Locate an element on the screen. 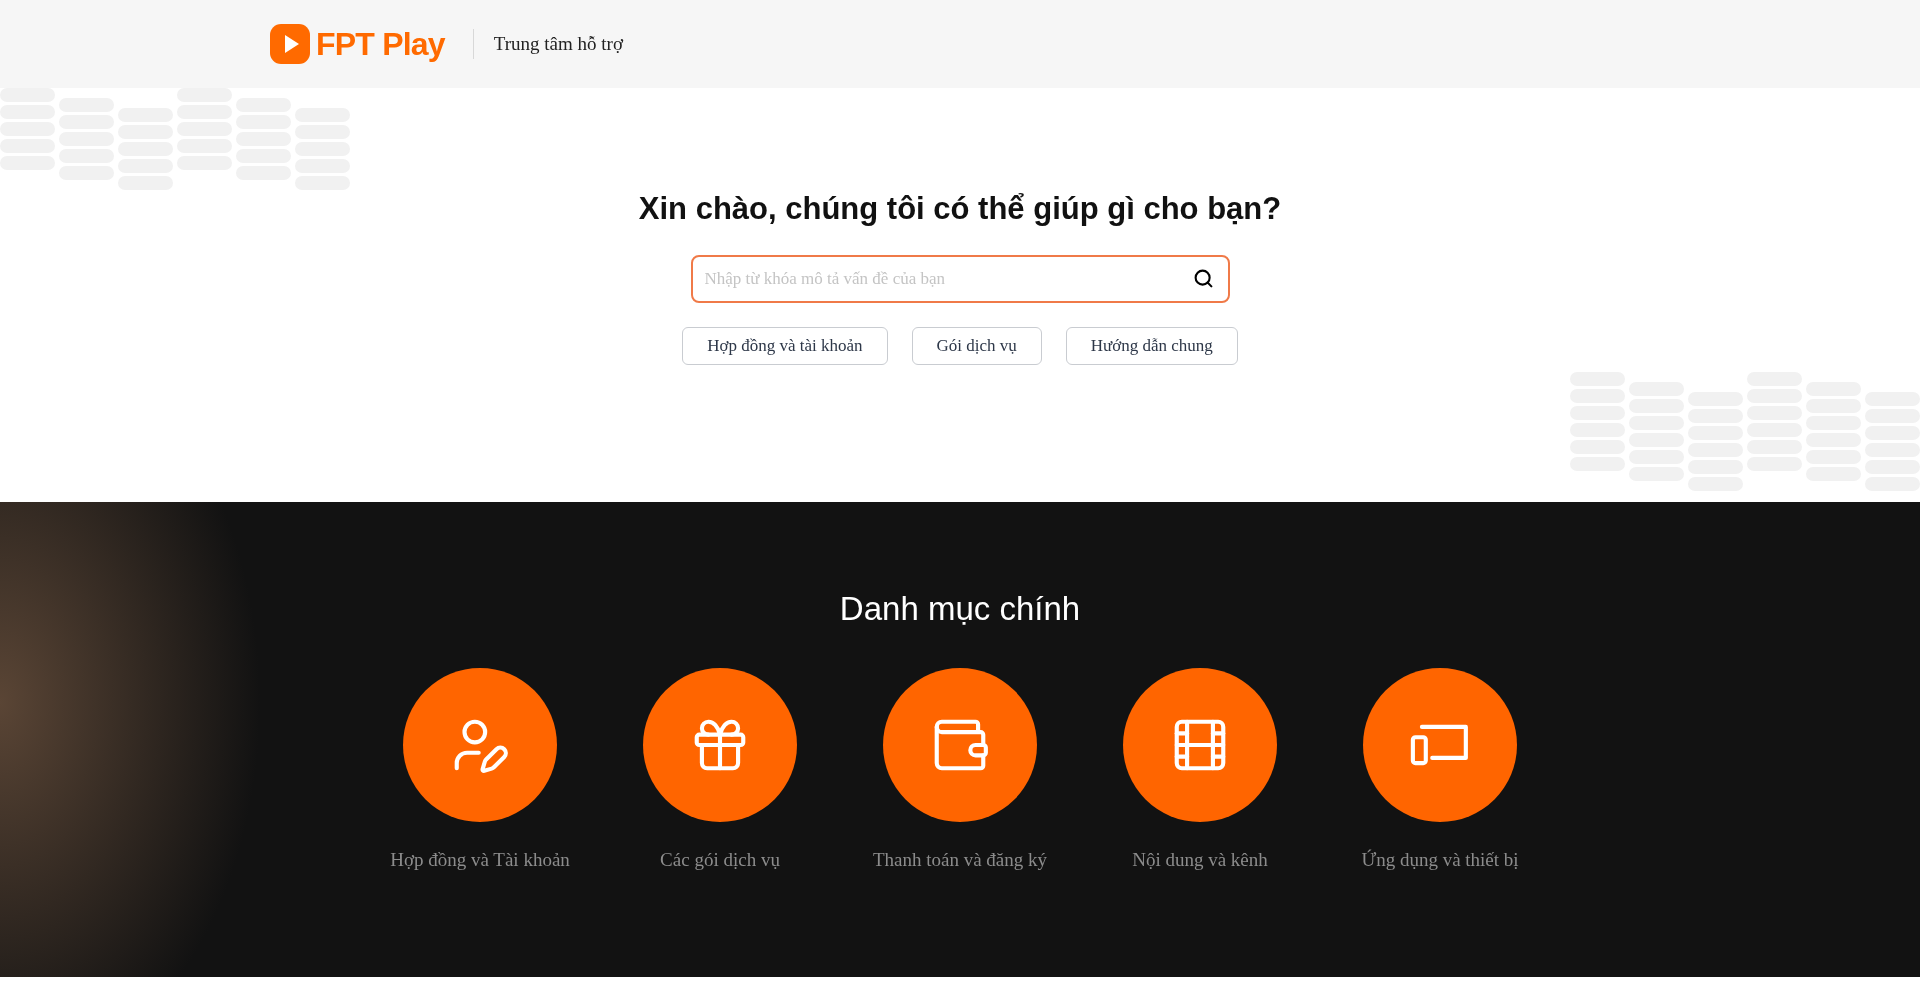 The image size is (1920, 993). search-field: Nhập từ khóa mô tả vấn đề của bạn is located at coordinates (960, 278).